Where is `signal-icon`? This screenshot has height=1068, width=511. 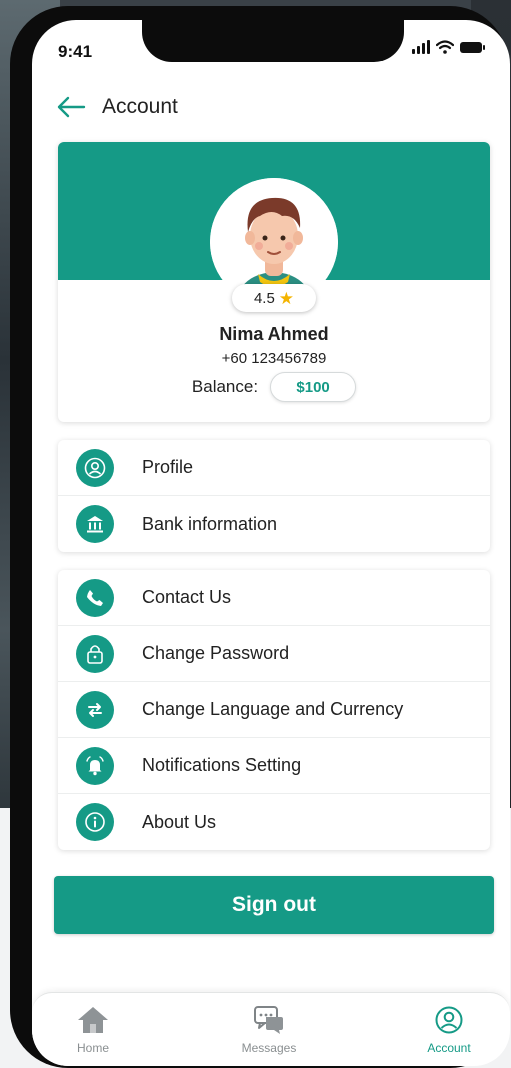
signal-icon is located at coordinates (421, 47).